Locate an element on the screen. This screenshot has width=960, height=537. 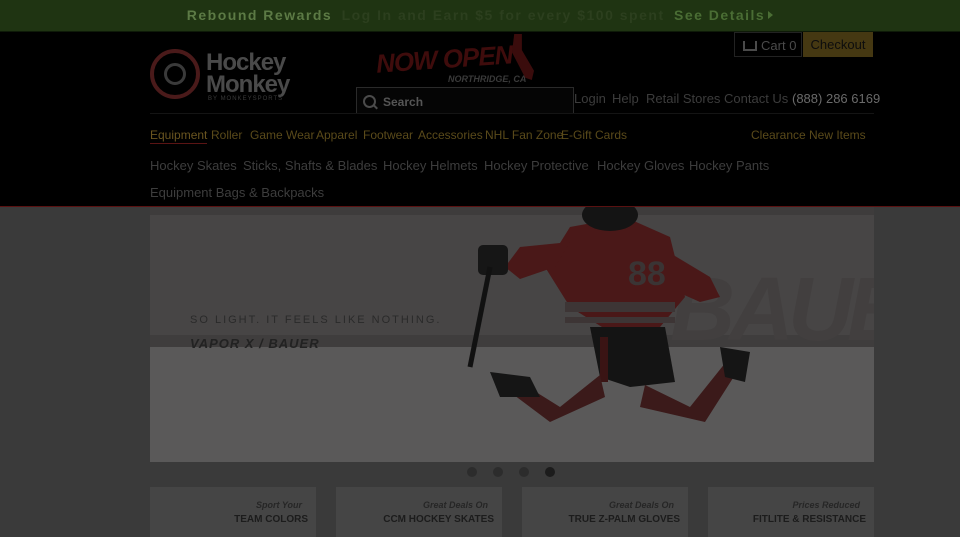
cart-count: 0 is located at coordinates (793, 45).